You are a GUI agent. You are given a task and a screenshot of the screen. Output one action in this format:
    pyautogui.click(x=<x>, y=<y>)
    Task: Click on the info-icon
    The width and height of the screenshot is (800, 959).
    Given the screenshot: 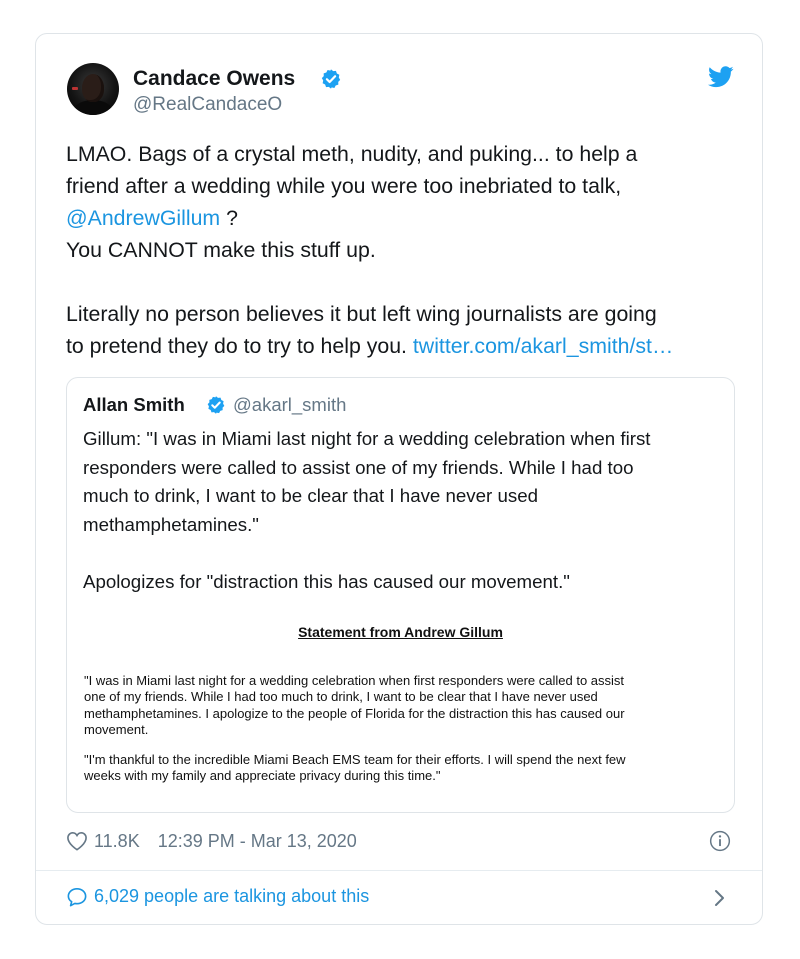 What is the action you would take?
    pyautogui.click(x=720, y=841)
    